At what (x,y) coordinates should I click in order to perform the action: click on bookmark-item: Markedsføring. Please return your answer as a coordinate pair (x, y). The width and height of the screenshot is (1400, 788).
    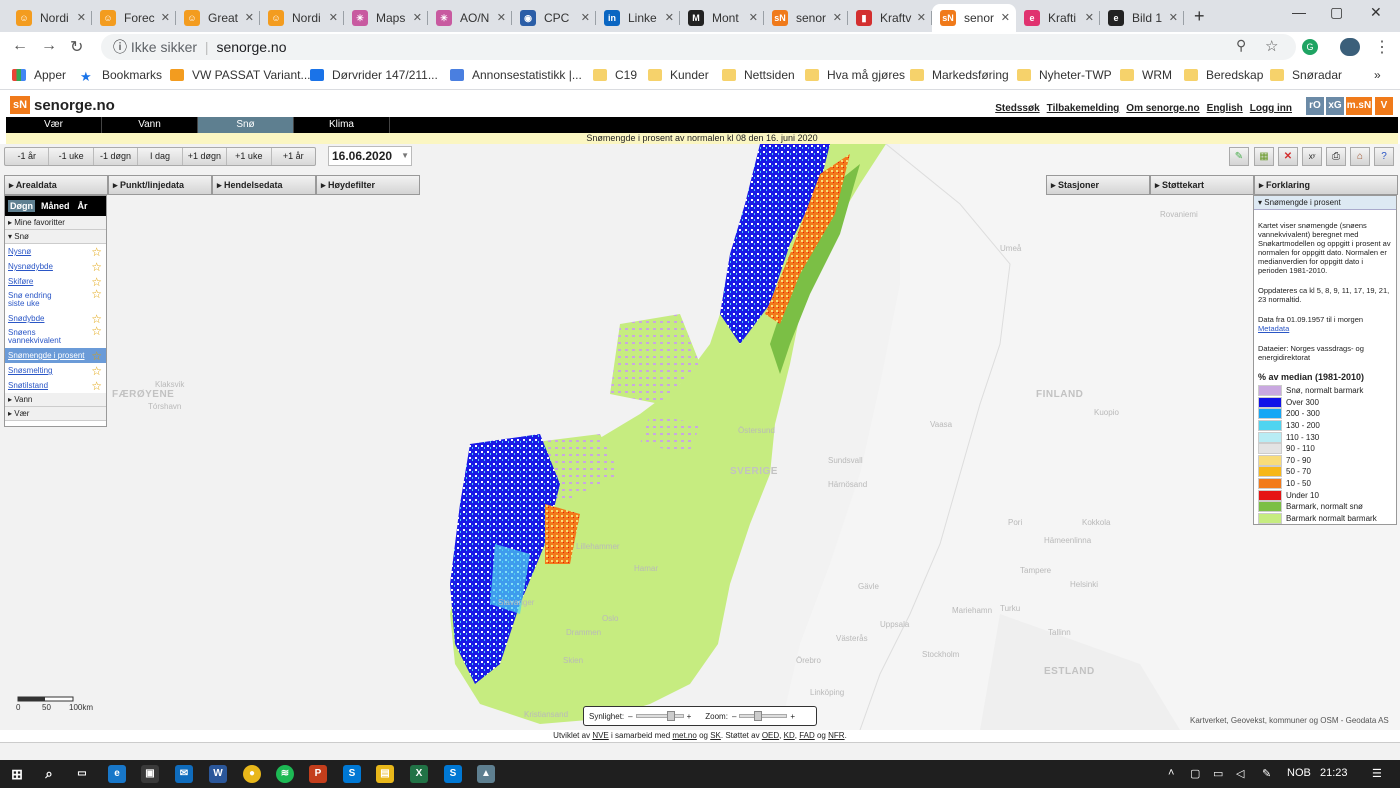
    Looking at the image, I should click on (959, 75).